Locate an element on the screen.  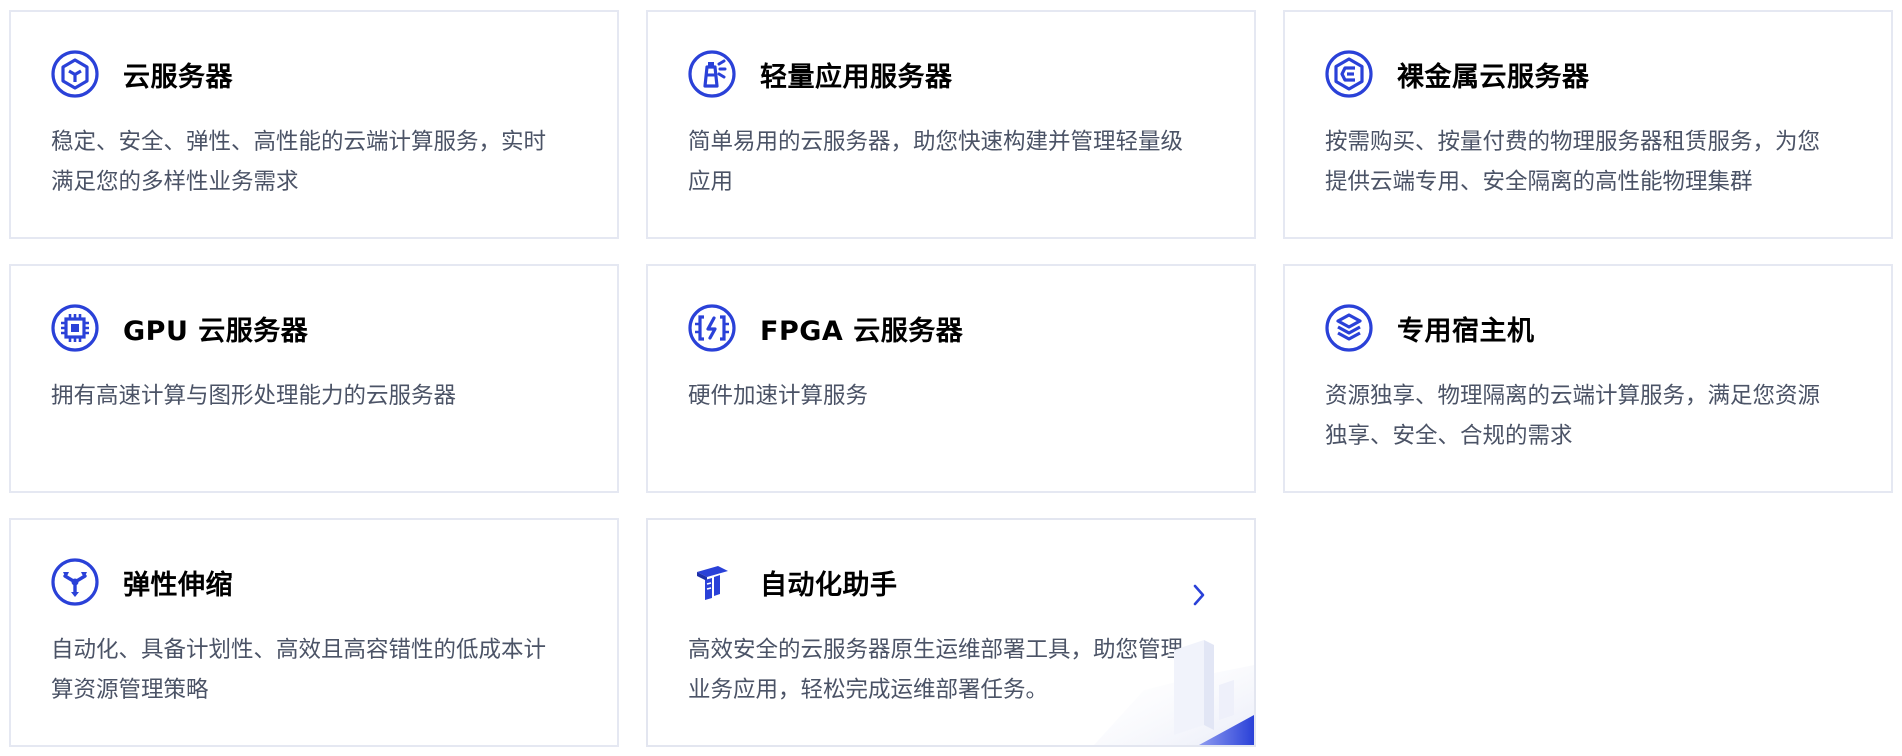
product-card-lighthouse: 轻量应用服务器 简单易用的云服务器，助您快速构建并管理轻量级应用 is located at coordinates (951, 124).